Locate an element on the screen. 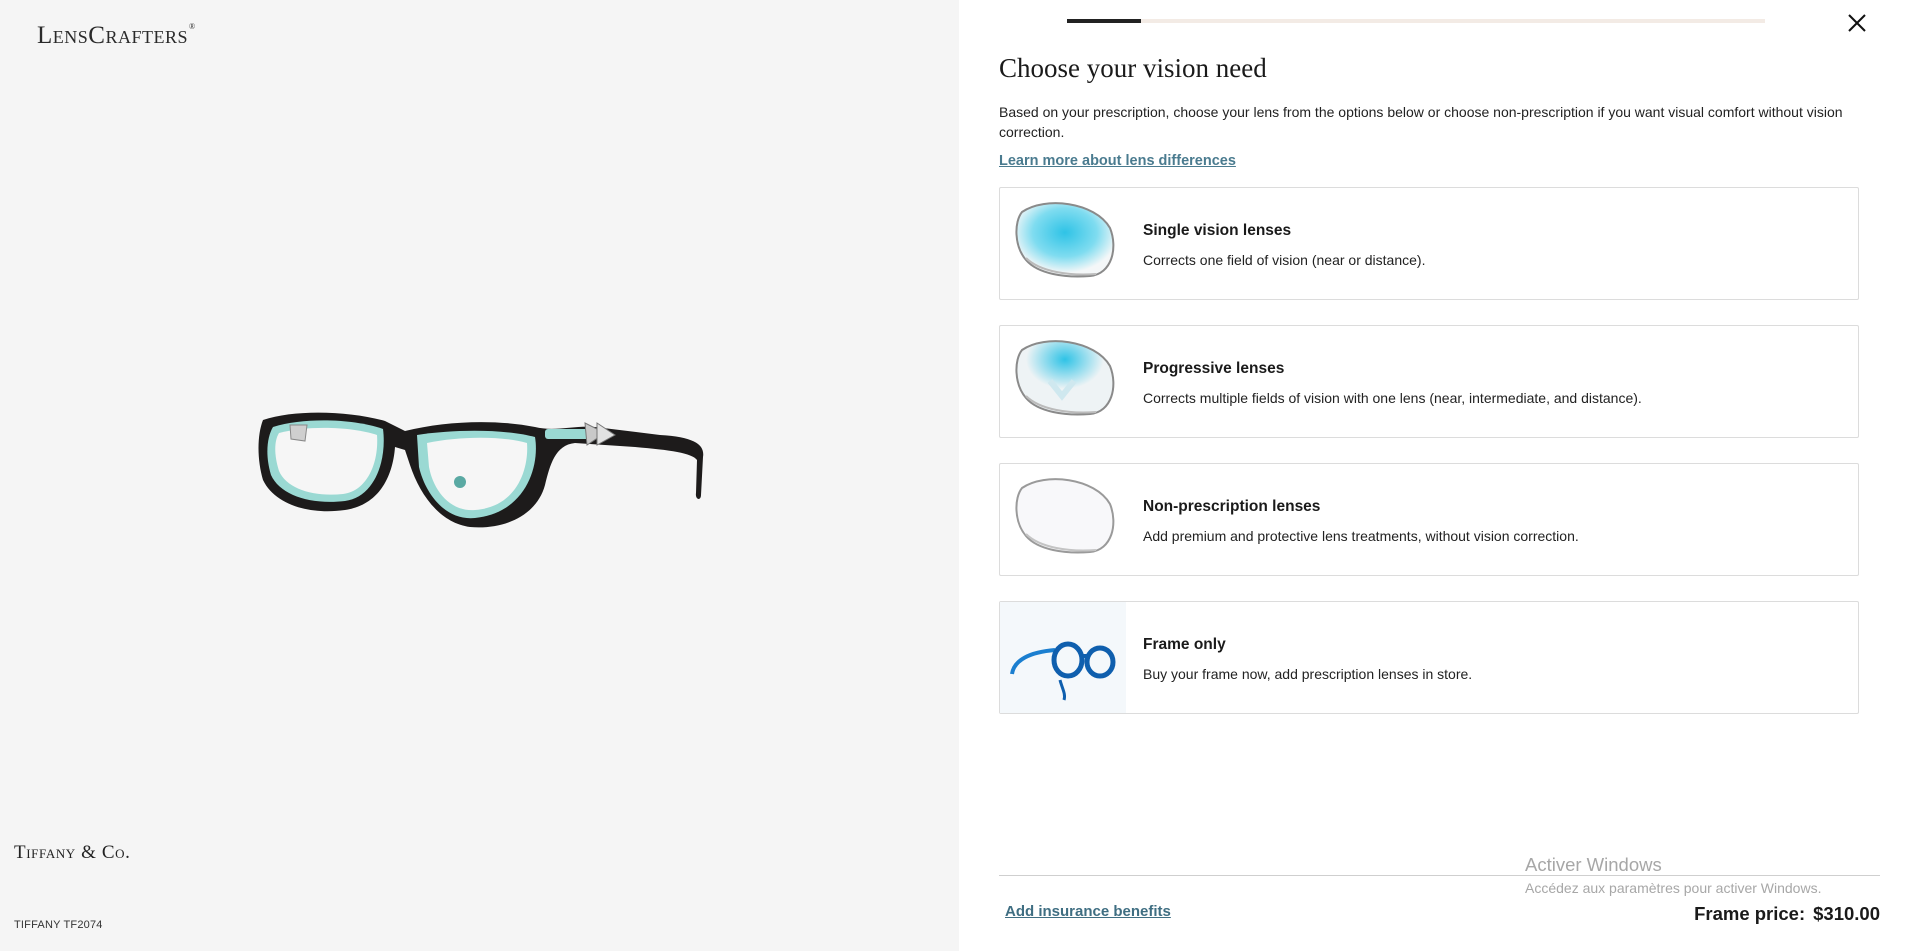  frame-price: Frame price: $310.00 is located at coordinates (1787, 914).